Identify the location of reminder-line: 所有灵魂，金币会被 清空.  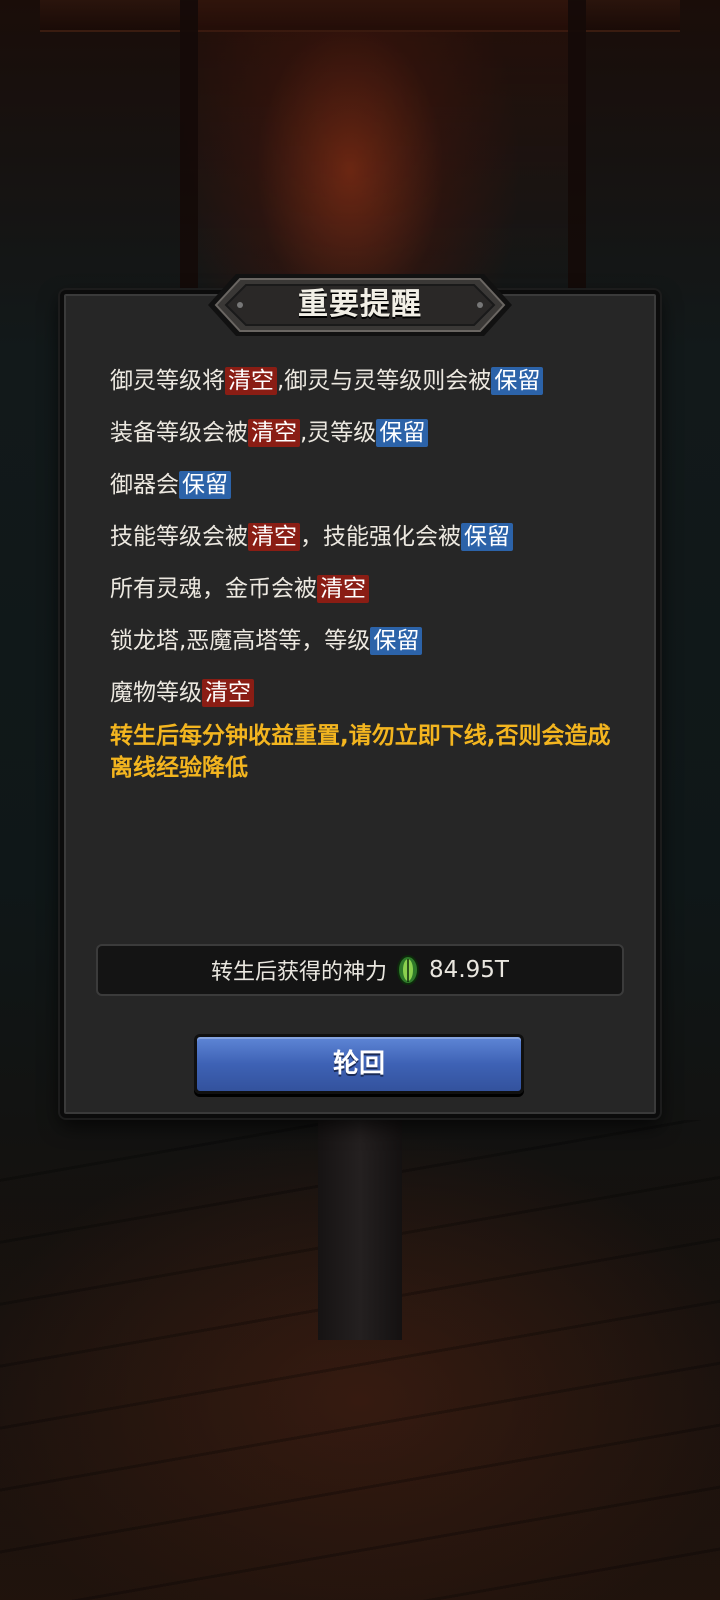
(370, 600).